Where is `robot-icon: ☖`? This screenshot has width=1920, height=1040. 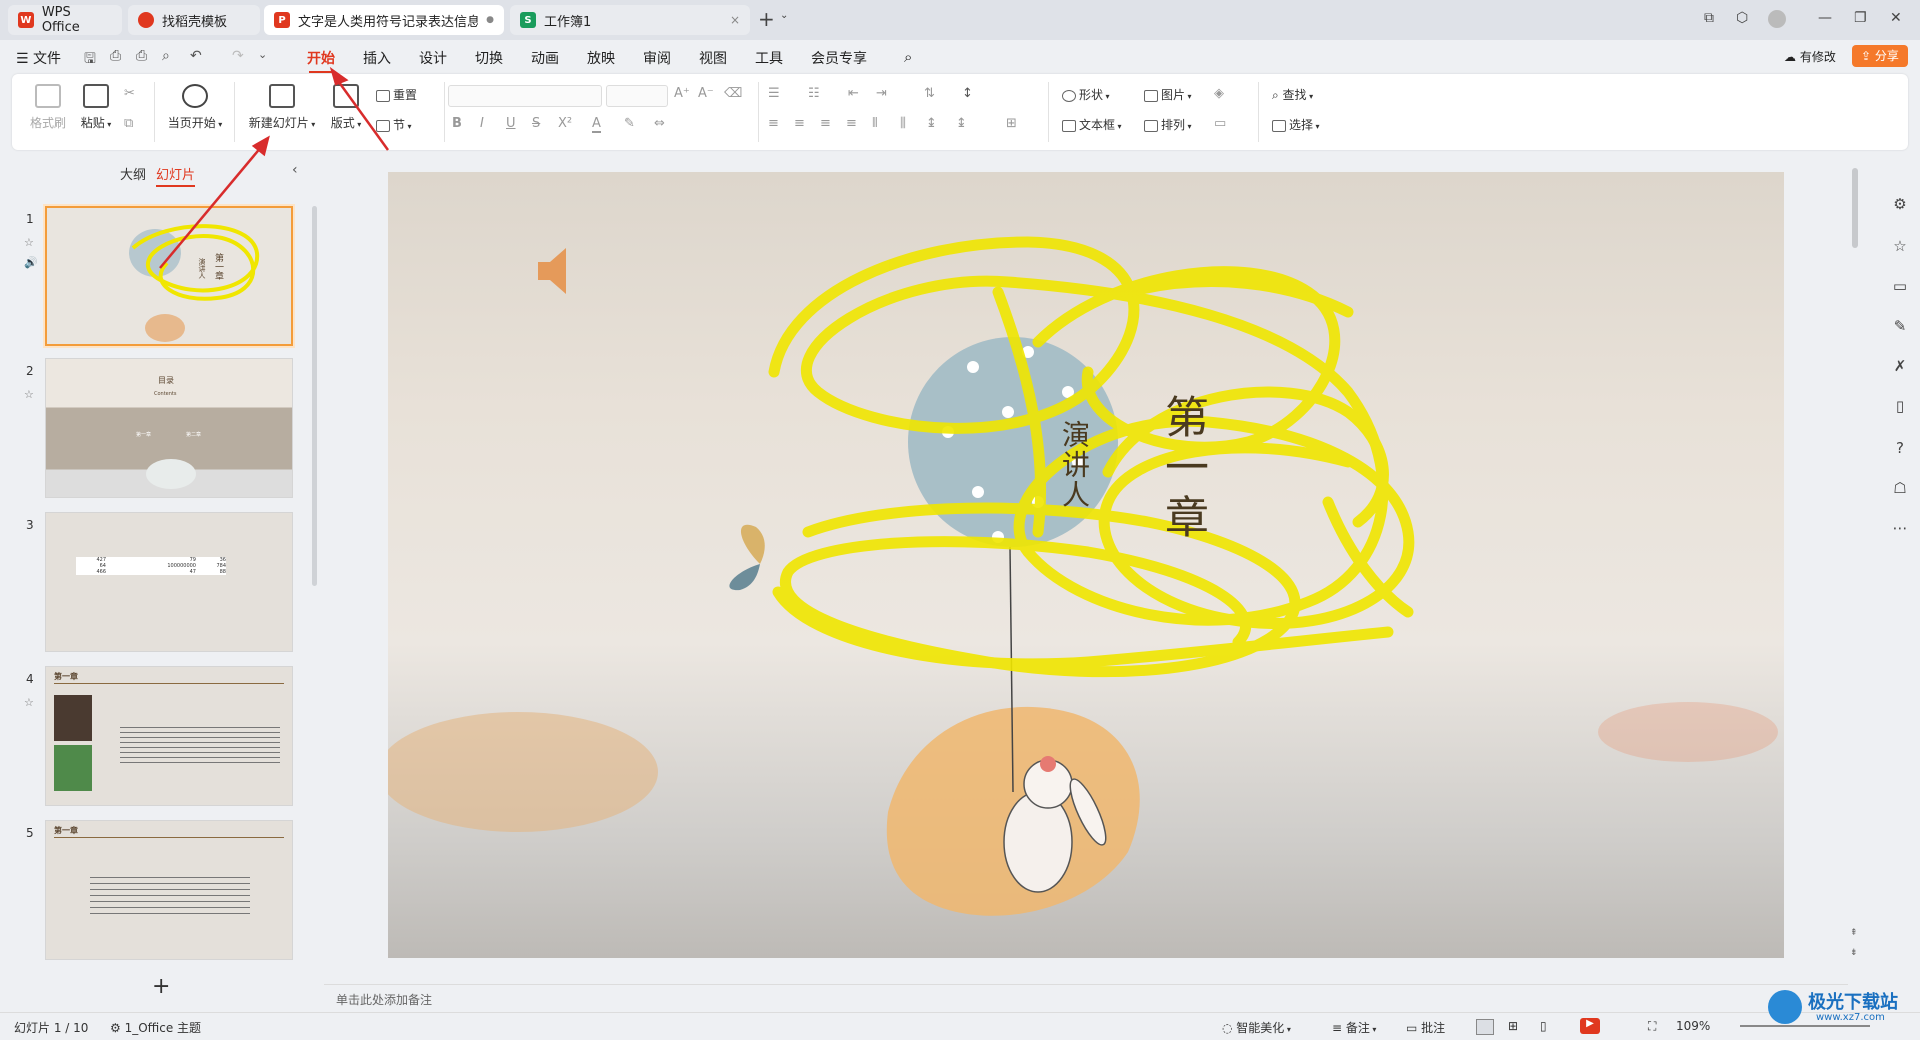
robot-icon: ☖ is located at coordinates (1900, 488).